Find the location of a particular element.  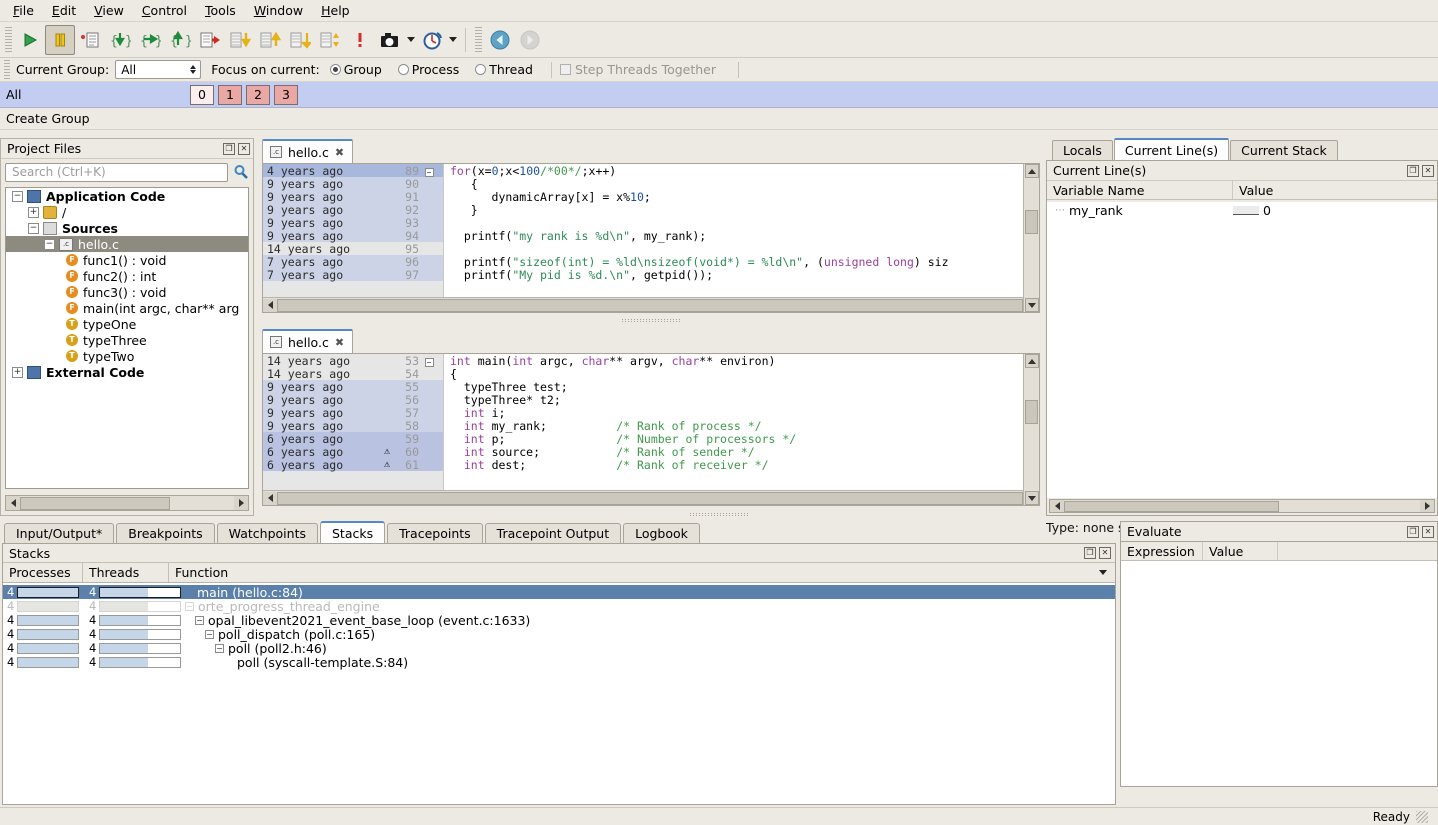

tab-current-stack: Current Stack is located at coordinates (1284, 150).